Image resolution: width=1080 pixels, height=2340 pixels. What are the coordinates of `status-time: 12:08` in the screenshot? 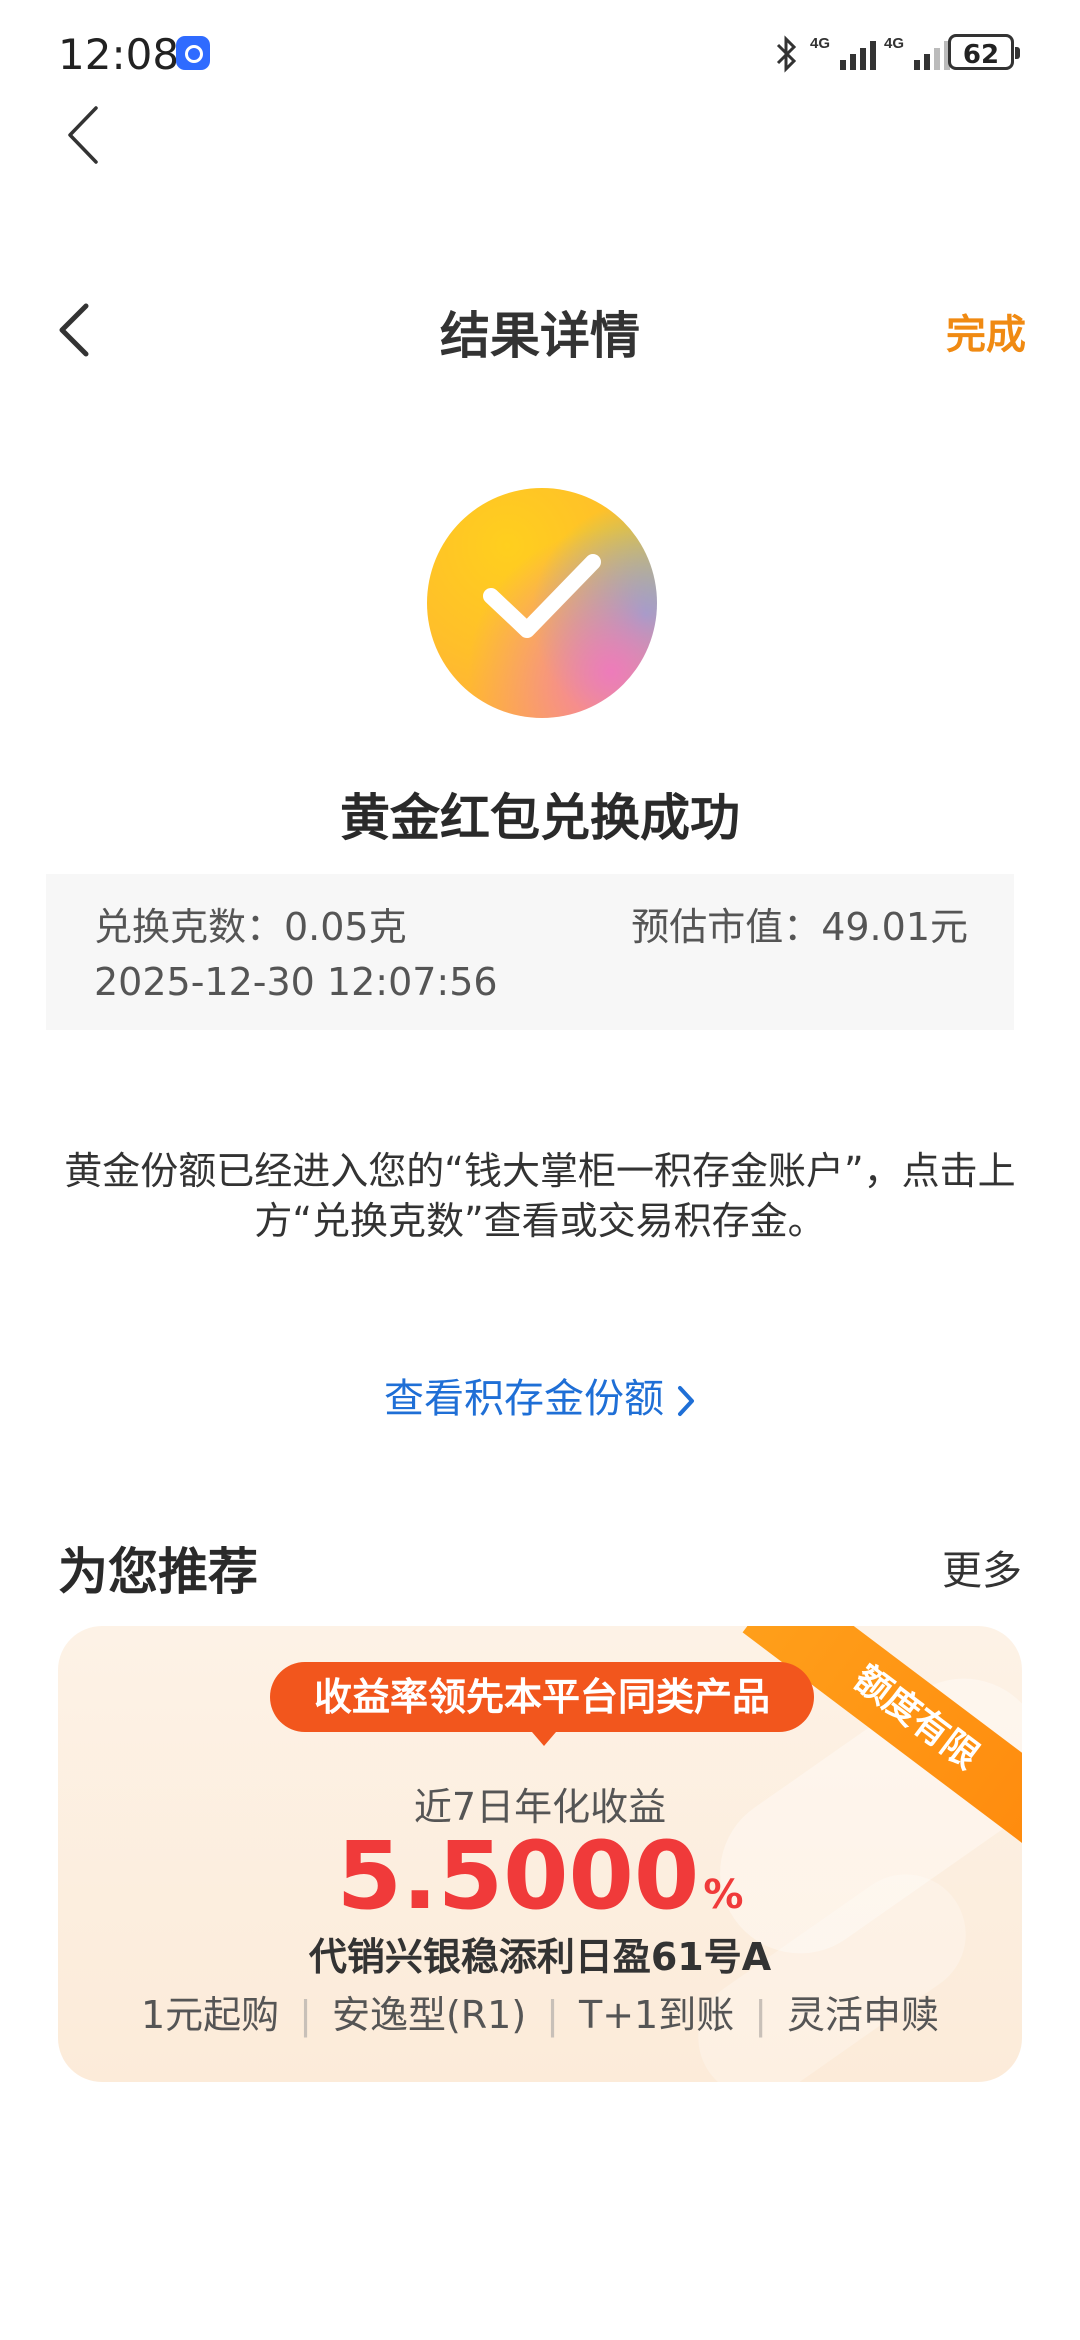 It's located at (119, 54).